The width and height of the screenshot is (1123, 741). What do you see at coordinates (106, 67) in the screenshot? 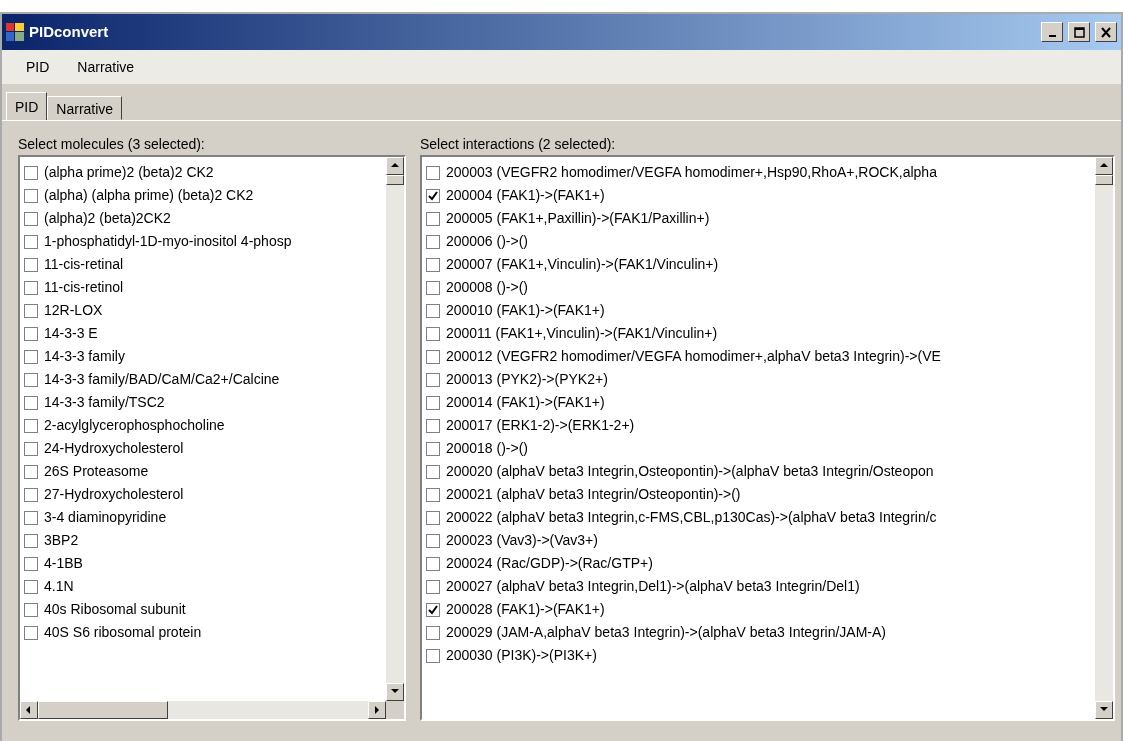
I see `menu-item: Narrative` at bounding box center [106, 67].